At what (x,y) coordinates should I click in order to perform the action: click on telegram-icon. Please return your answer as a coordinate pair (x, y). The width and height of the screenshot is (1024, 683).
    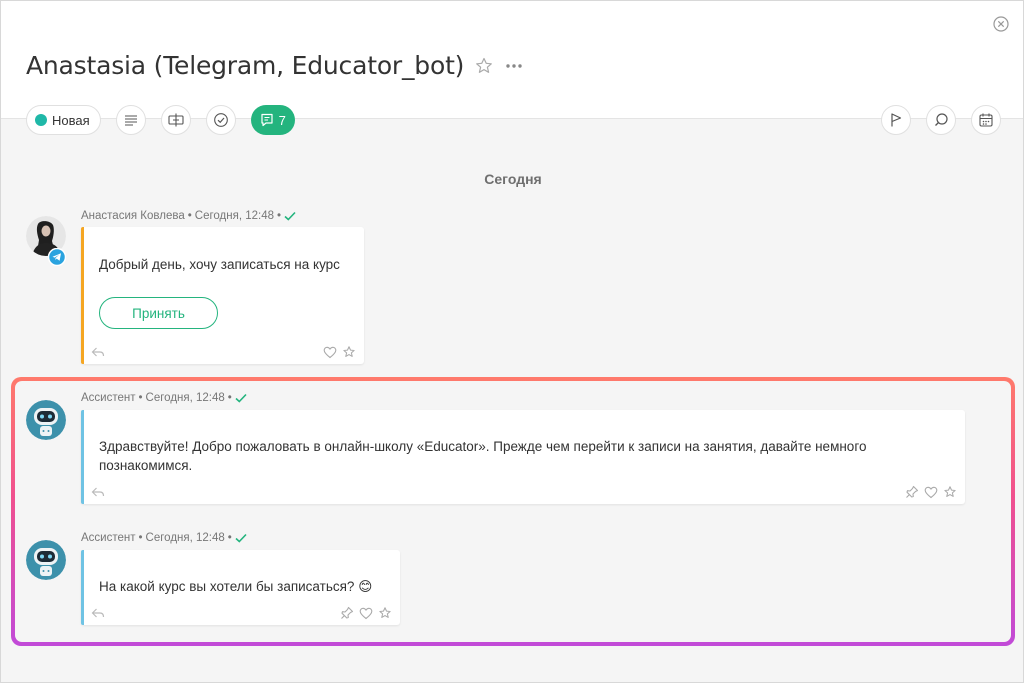
    Looking at the image, I should click on (57, 257).